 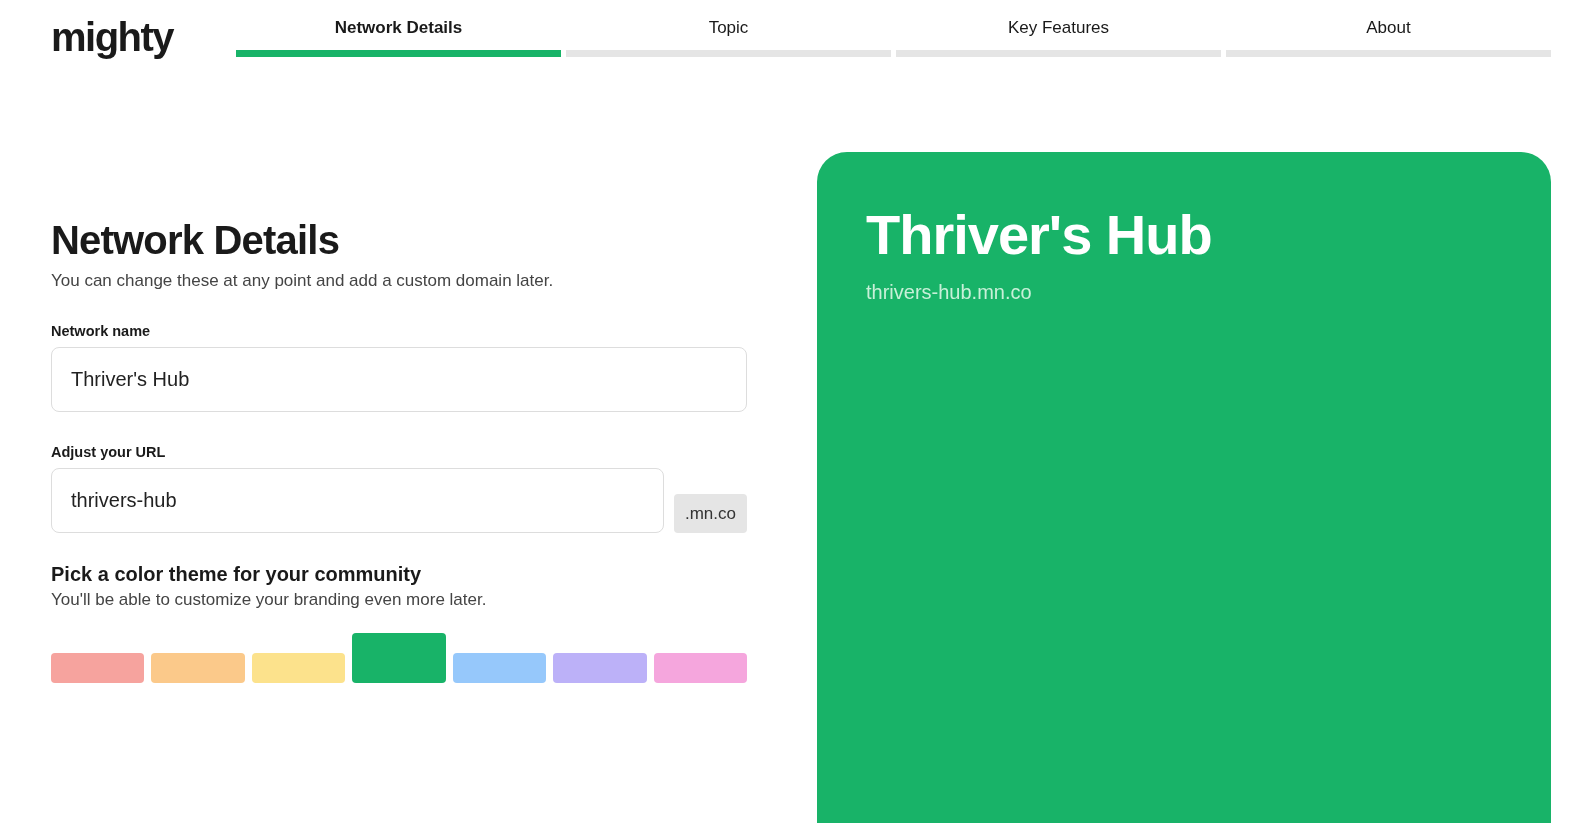 What do you see at coordinates (728, 35) in the screenshot?
I see `step-tab: Topic` at bounding box center [728, 35].